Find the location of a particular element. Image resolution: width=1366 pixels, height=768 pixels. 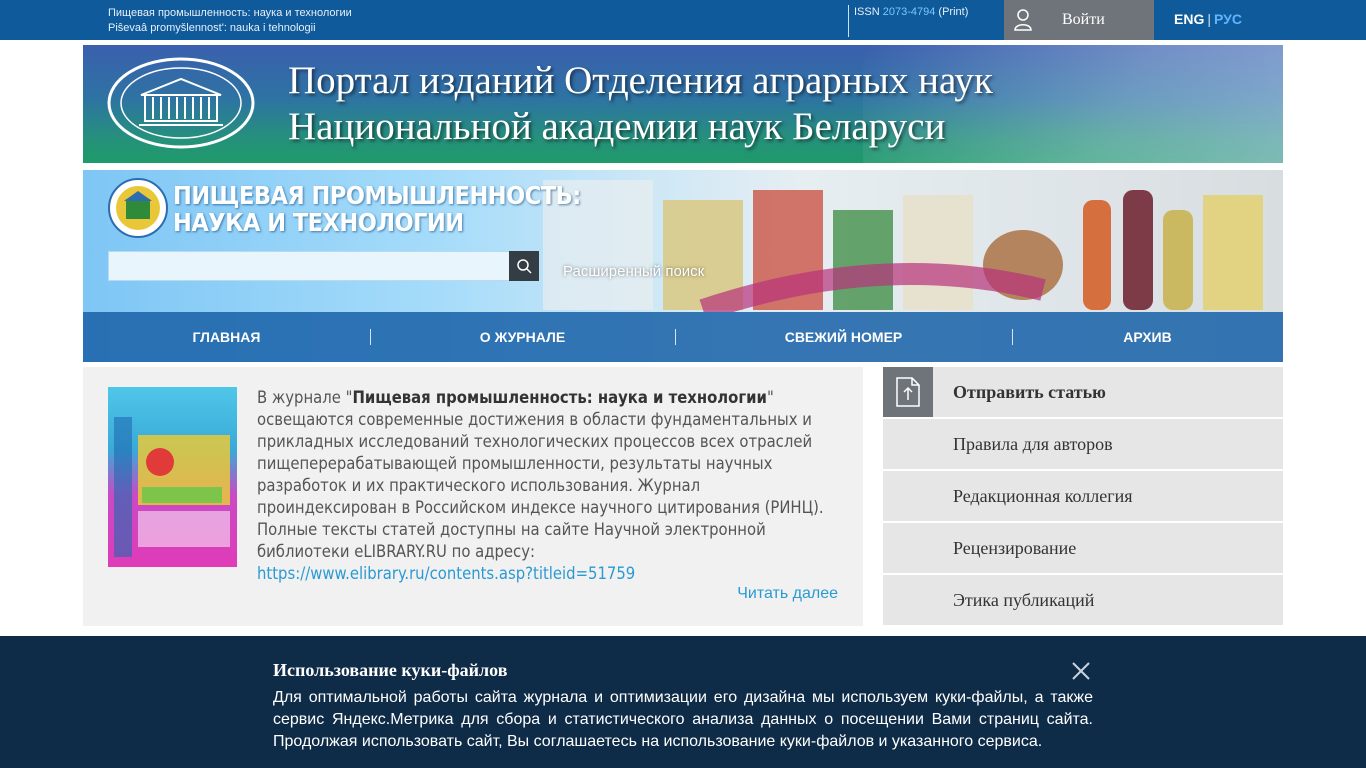

sidebar-item-label: Этика публикаций is located at coordinates (1024, 599).